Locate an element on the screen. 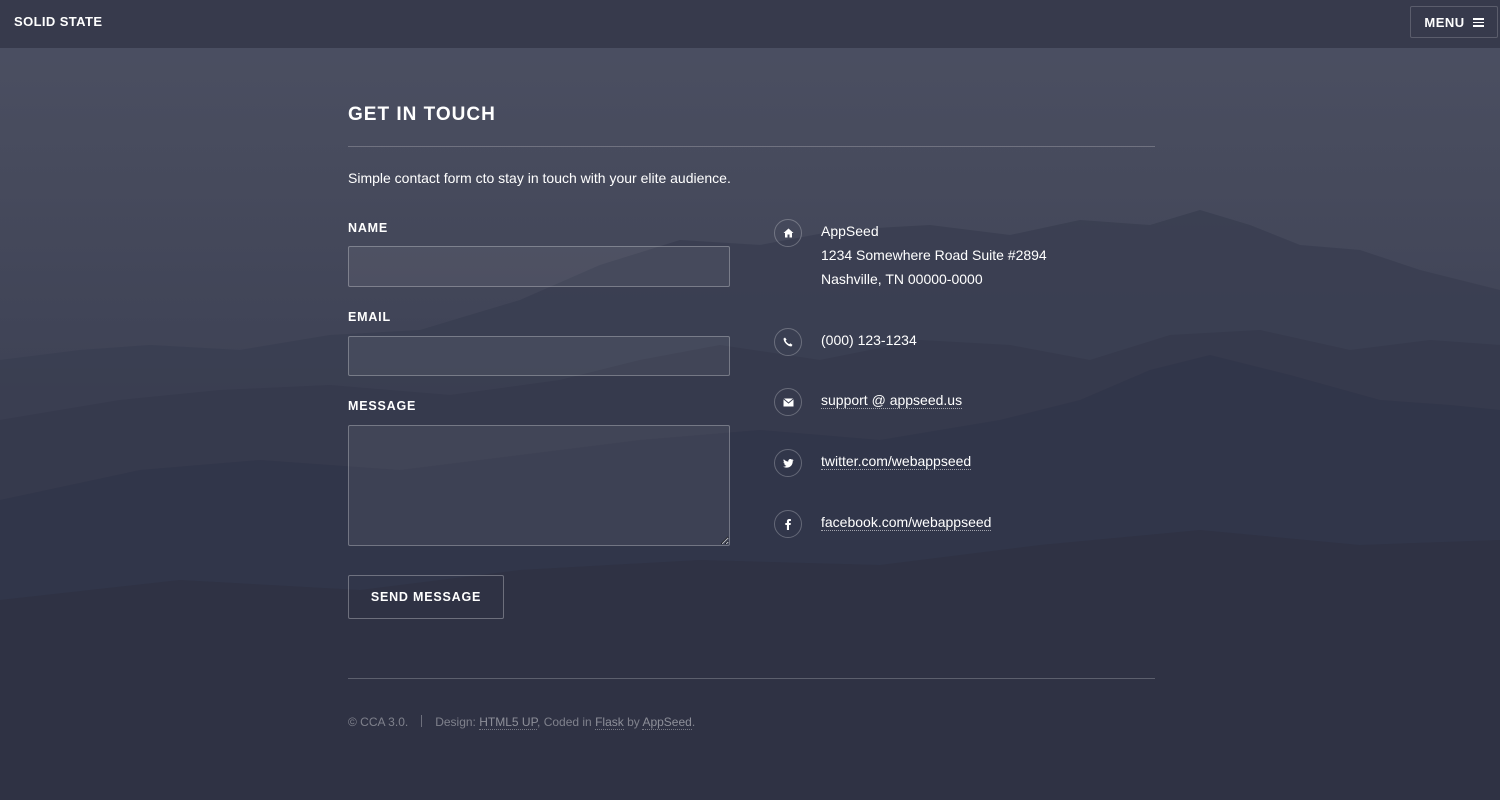 The width and height of the screenshot is (1500, 800). phone-icon is located at coordinates (788, 342).